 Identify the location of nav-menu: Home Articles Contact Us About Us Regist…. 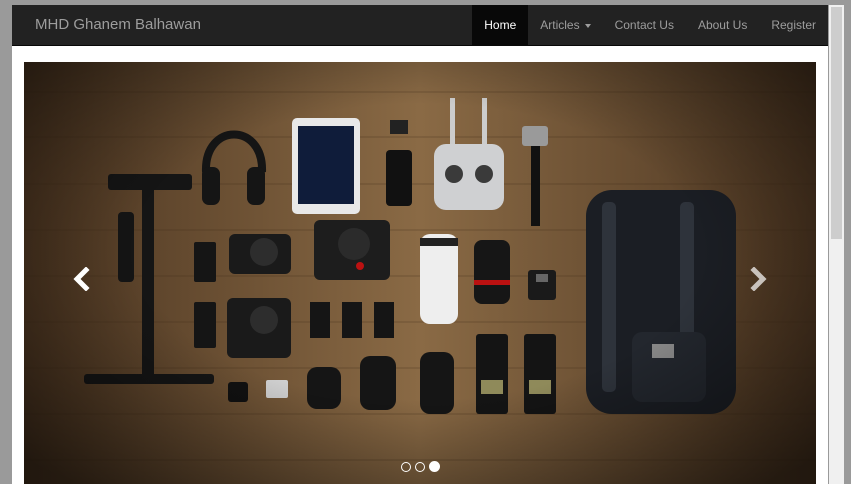
(650, 25).